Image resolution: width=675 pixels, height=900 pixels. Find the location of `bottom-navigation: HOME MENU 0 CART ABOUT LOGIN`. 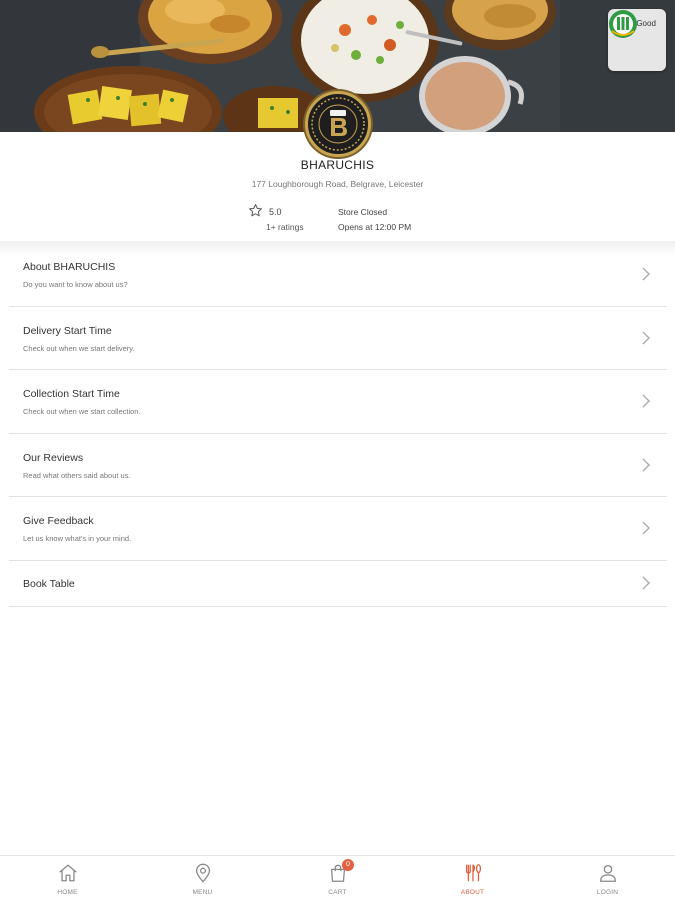

bottom-navigation: HOME MENU 0 CART ABOUT LOGIN is located at coordinates (337, 877).